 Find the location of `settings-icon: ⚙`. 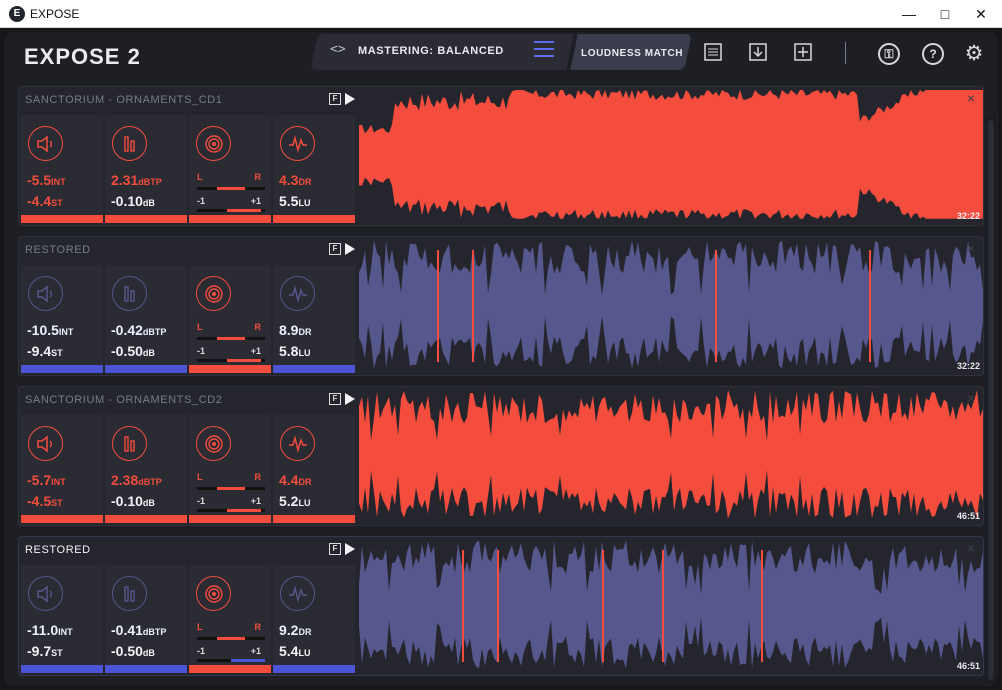

settings-icon: ⚙ is located at coordinates (974, 54).